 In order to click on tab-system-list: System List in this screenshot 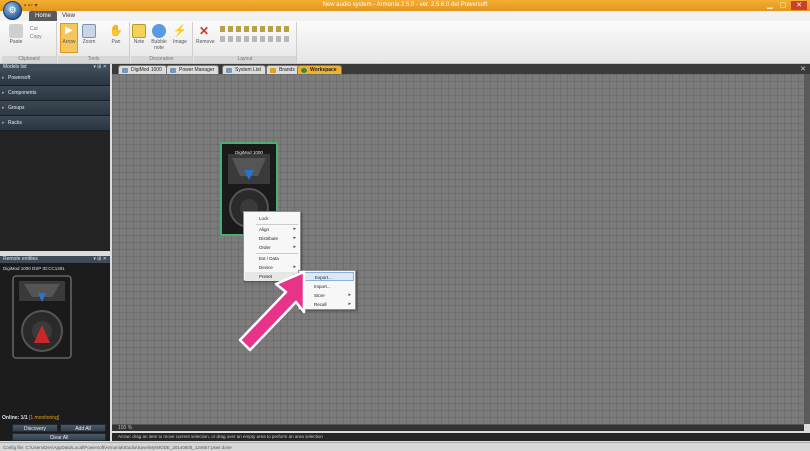, I will do `click(244, 69)`.